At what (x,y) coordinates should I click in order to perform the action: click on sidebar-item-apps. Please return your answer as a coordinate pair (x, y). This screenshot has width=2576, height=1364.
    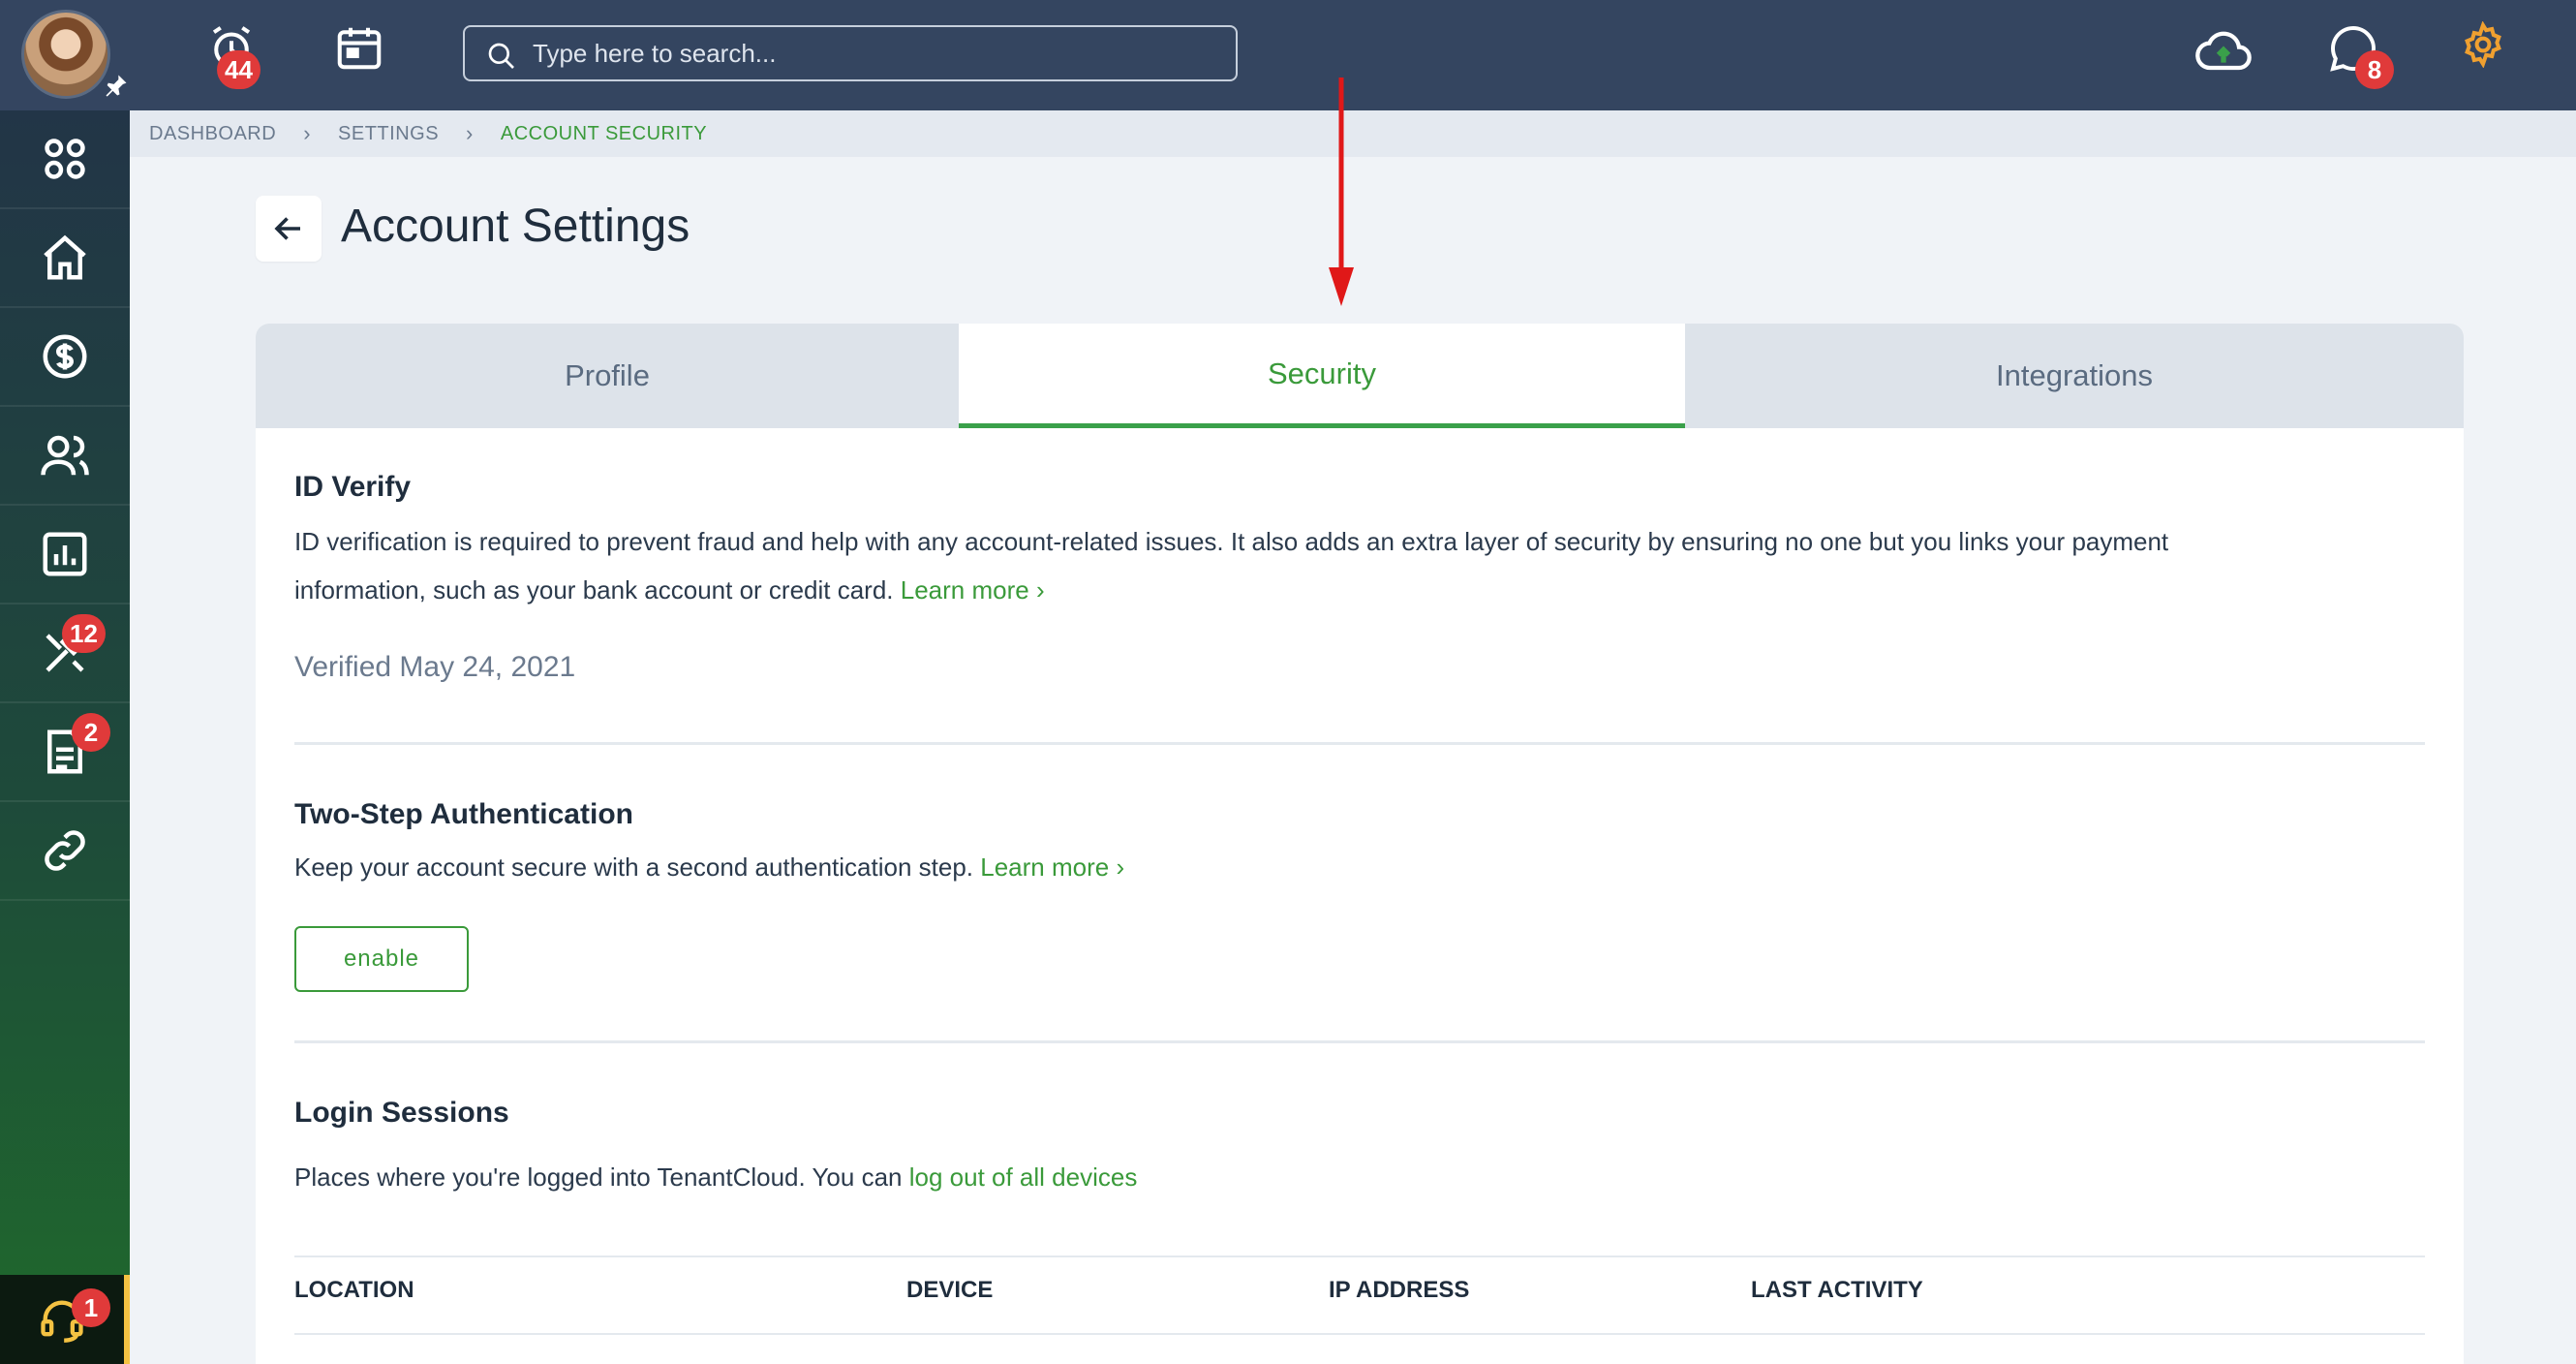
    Looking at the image, I should click on (65, 159).